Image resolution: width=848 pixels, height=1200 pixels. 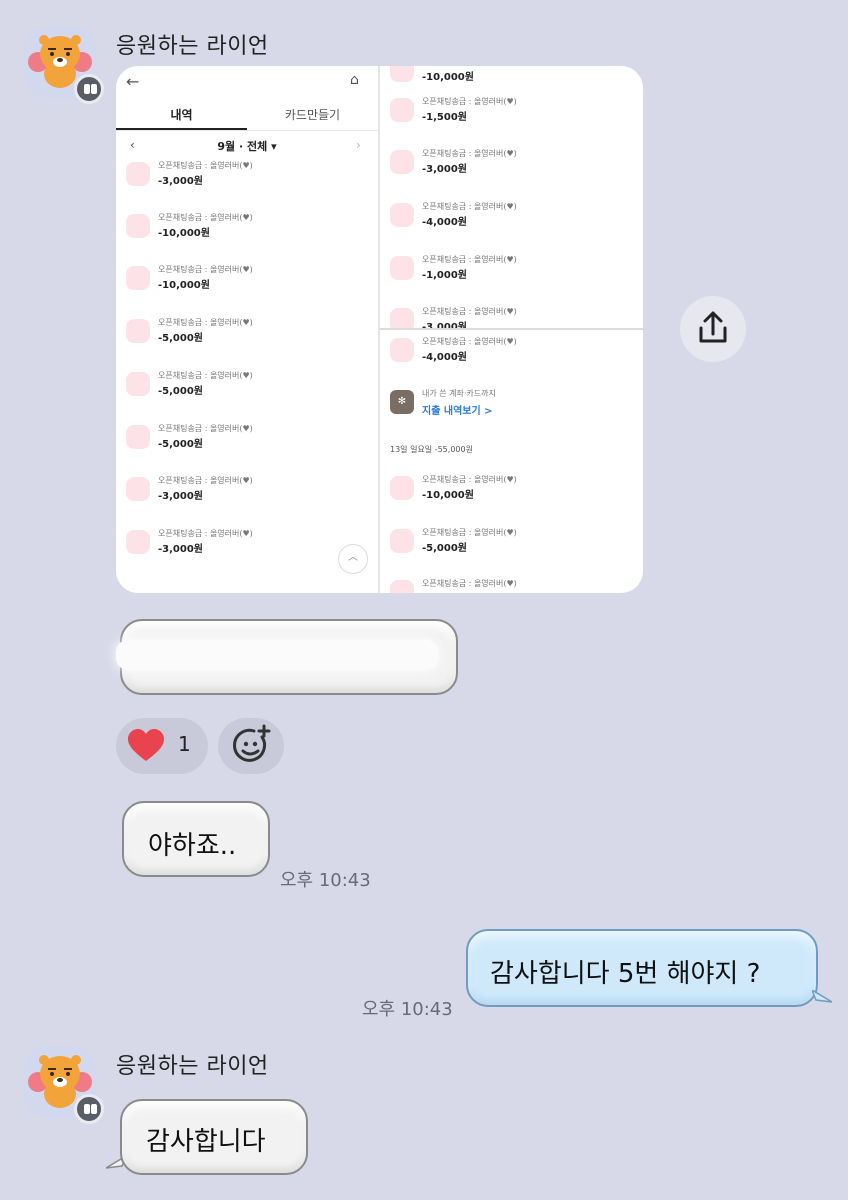 What do you see at coordinates (184, 744) in the screenshot?
I see `reaction-count: 1` at bounding box center [184, 744].